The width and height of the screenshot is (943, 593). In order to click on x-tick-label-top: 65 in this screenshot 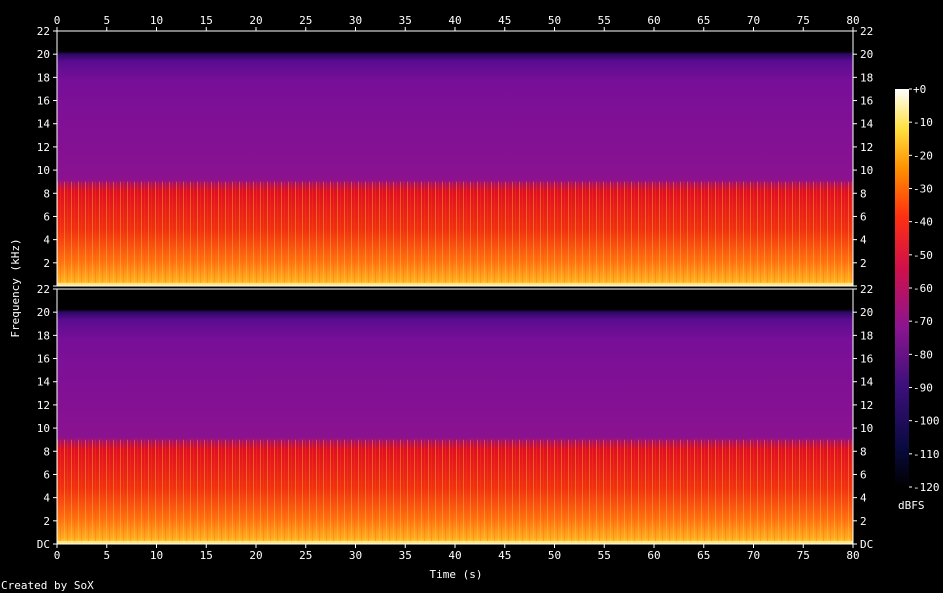, I will do `click(703, 20)`.